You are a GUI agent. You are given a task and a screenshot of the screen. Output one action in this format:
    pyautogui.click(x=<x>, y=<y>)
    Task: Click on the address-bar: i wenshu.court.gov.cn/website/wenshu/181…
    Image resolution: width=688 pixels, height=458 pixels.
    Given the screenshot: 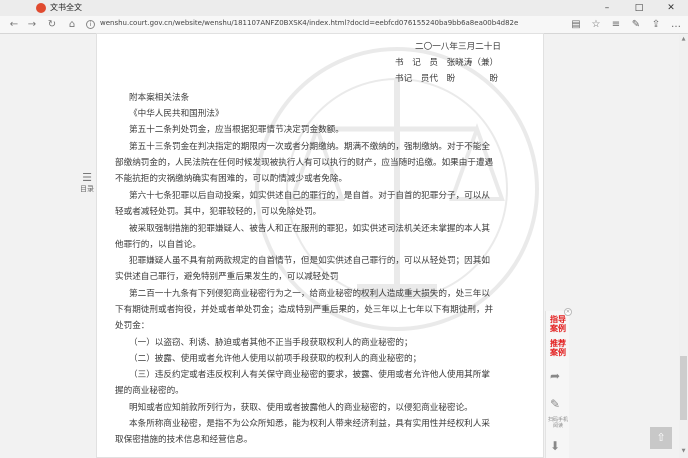 What is the action you would take?
    pyautogui.click(x=321, y=25)
    